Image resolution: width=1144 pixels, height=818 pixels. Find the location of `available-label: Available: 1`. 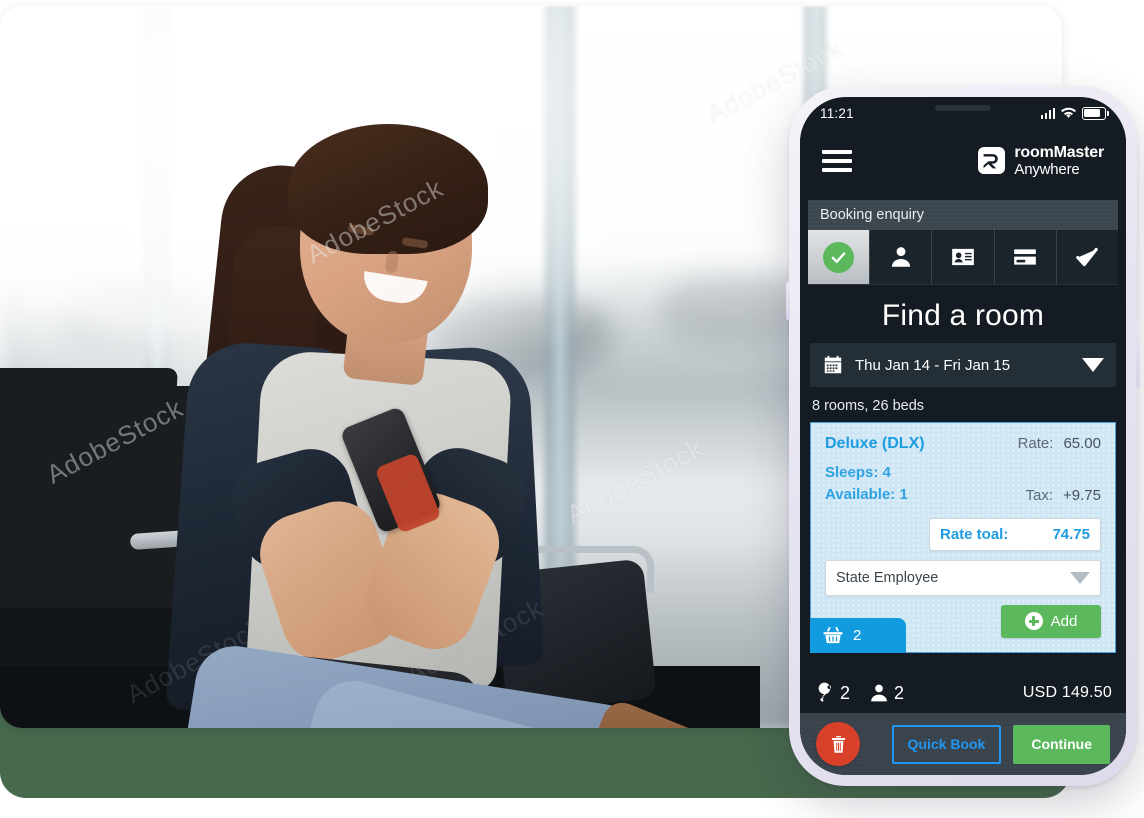

available-label: Available: 1 is located at coordinates (866, 494).